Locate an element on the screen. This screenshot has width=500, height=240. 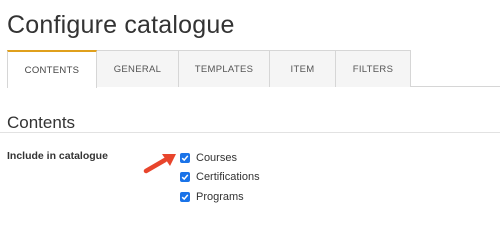
option-courses: Courses is located at coordinates (220, 158).